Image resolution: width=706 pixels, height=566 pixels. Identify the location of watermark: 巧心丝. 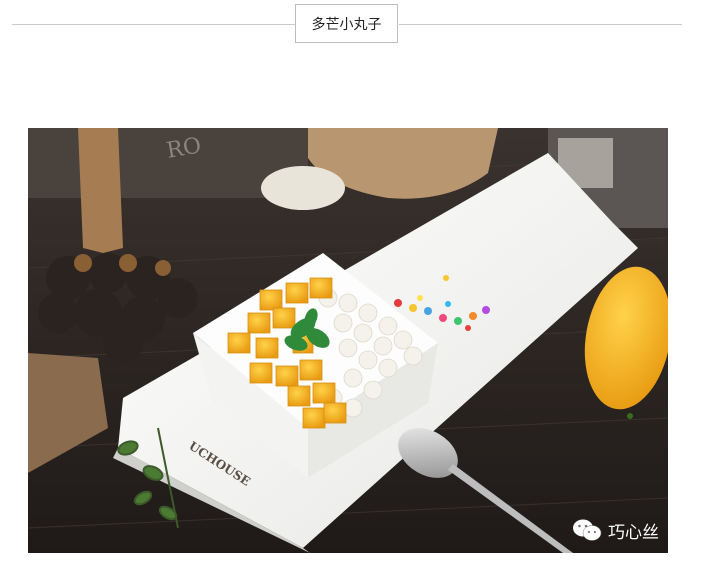
(615, 530).